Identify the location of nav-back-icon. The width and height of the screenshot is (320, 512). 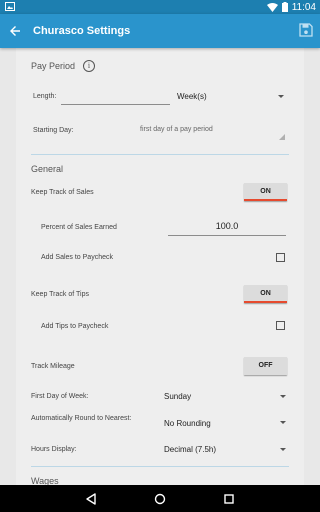
(91, 499).